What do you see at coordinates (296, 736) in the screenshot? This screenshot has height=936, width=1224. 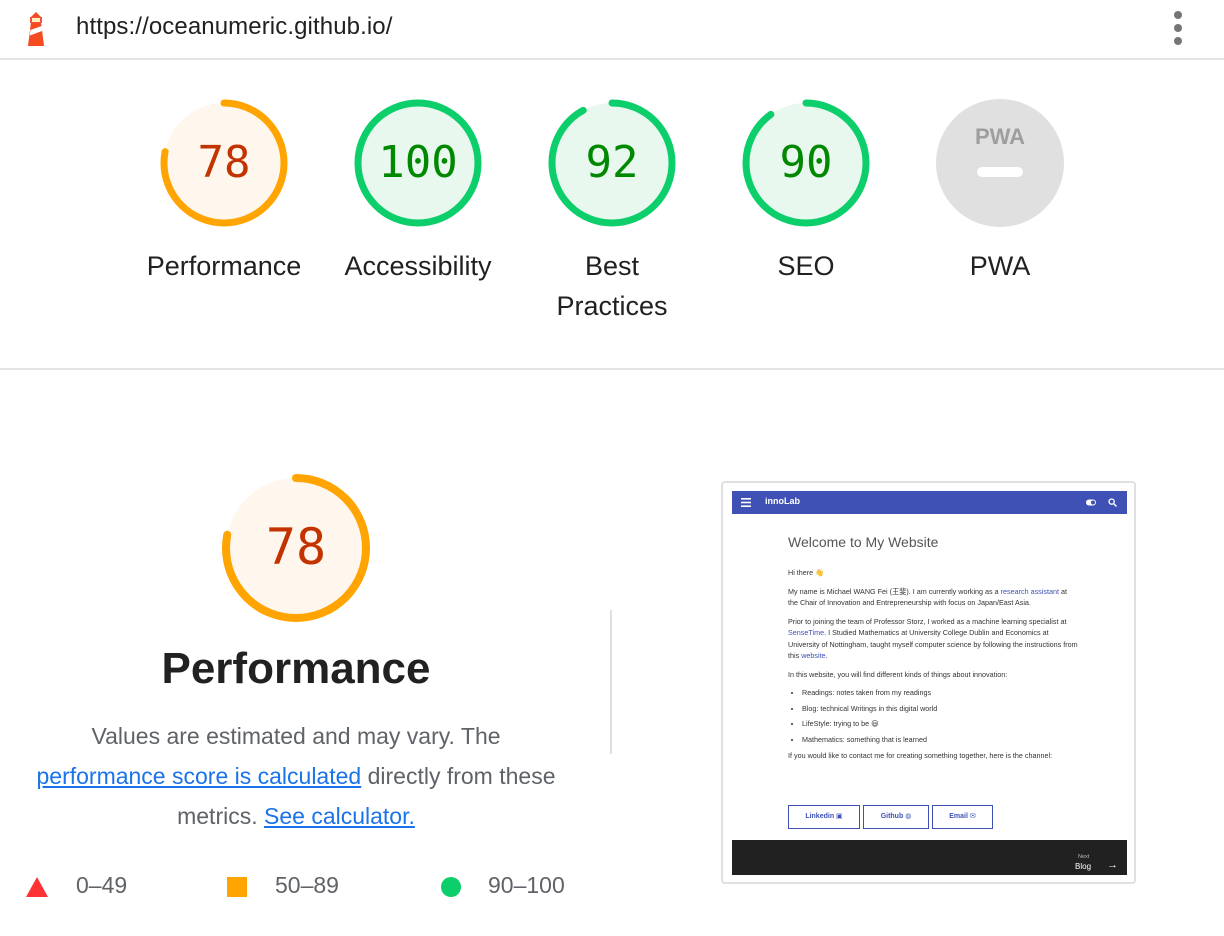 I see `desc-text: Values are estimated and may vary. The` at bounding box center [296, 736].